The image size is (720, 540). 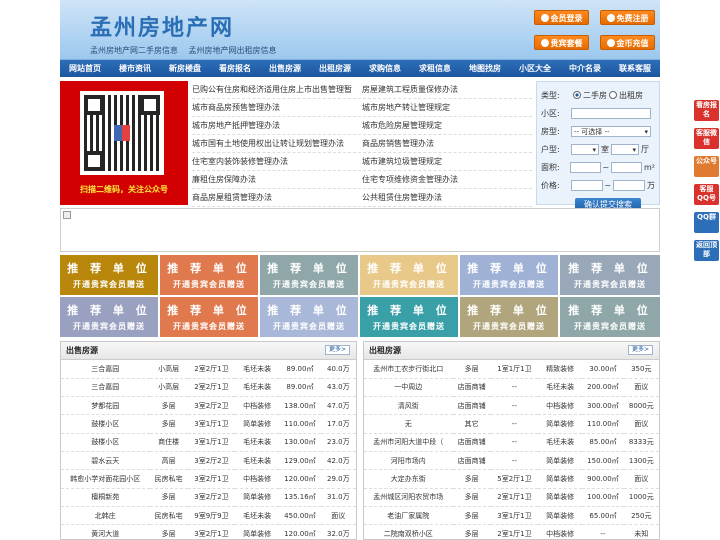 I want to click on hall-select, so click(x=625, y=149).